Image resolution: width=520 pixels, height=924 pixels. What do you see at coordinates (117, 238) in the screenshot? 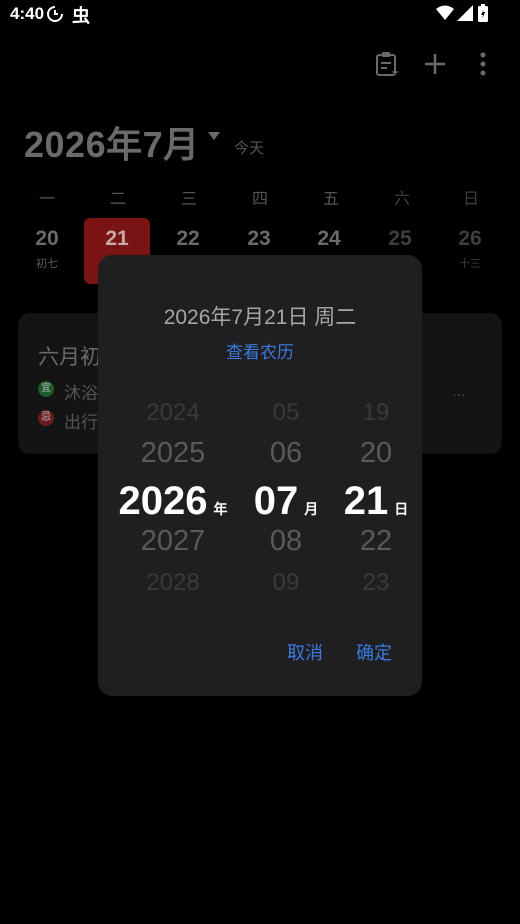
I see `day-number: 21` at bounding box center [117, 238].